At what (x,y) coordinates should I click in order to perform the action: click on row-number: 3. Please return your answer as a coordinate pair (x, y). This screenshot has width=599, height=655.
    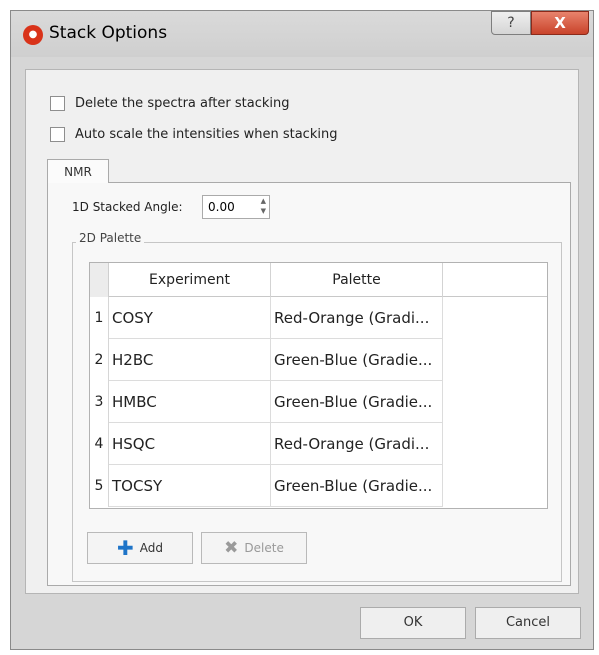
    Looking at the image, I should click on (99, 402).